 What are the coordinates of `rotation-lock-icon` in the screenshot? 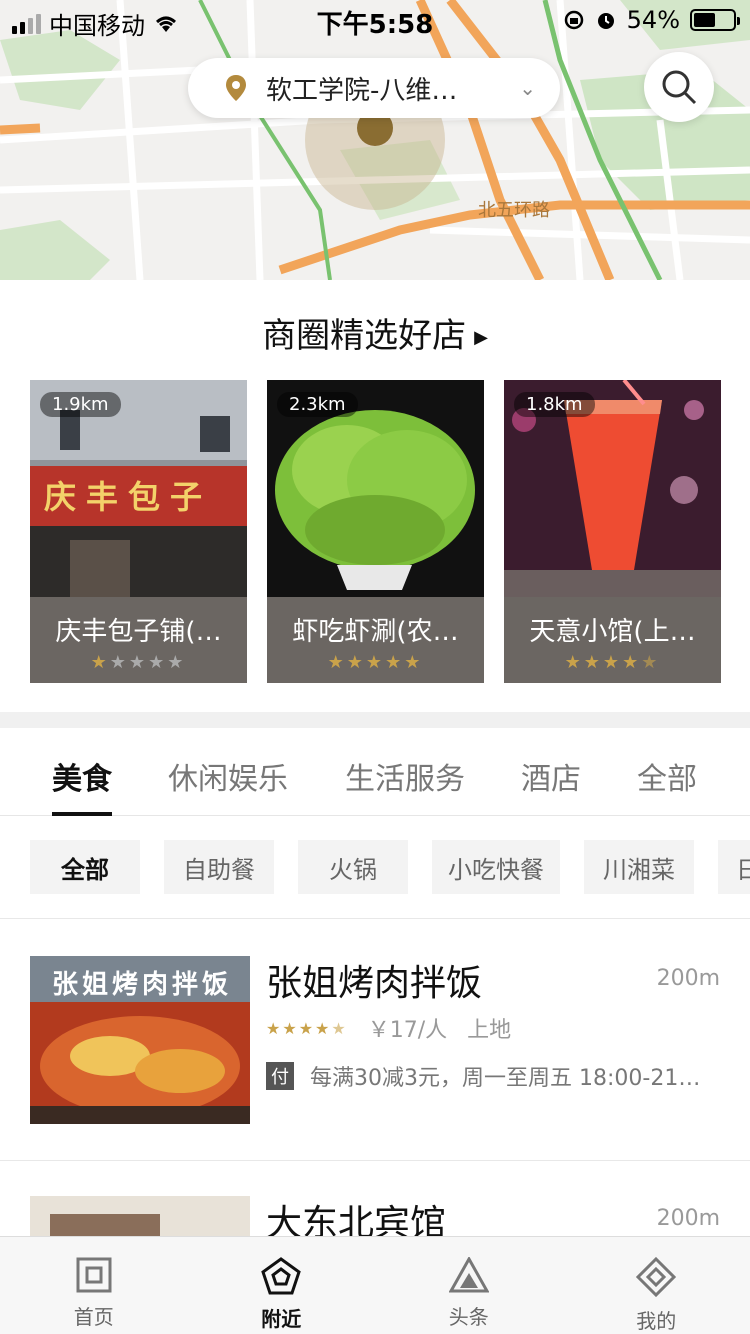 It's located at (573, 20).